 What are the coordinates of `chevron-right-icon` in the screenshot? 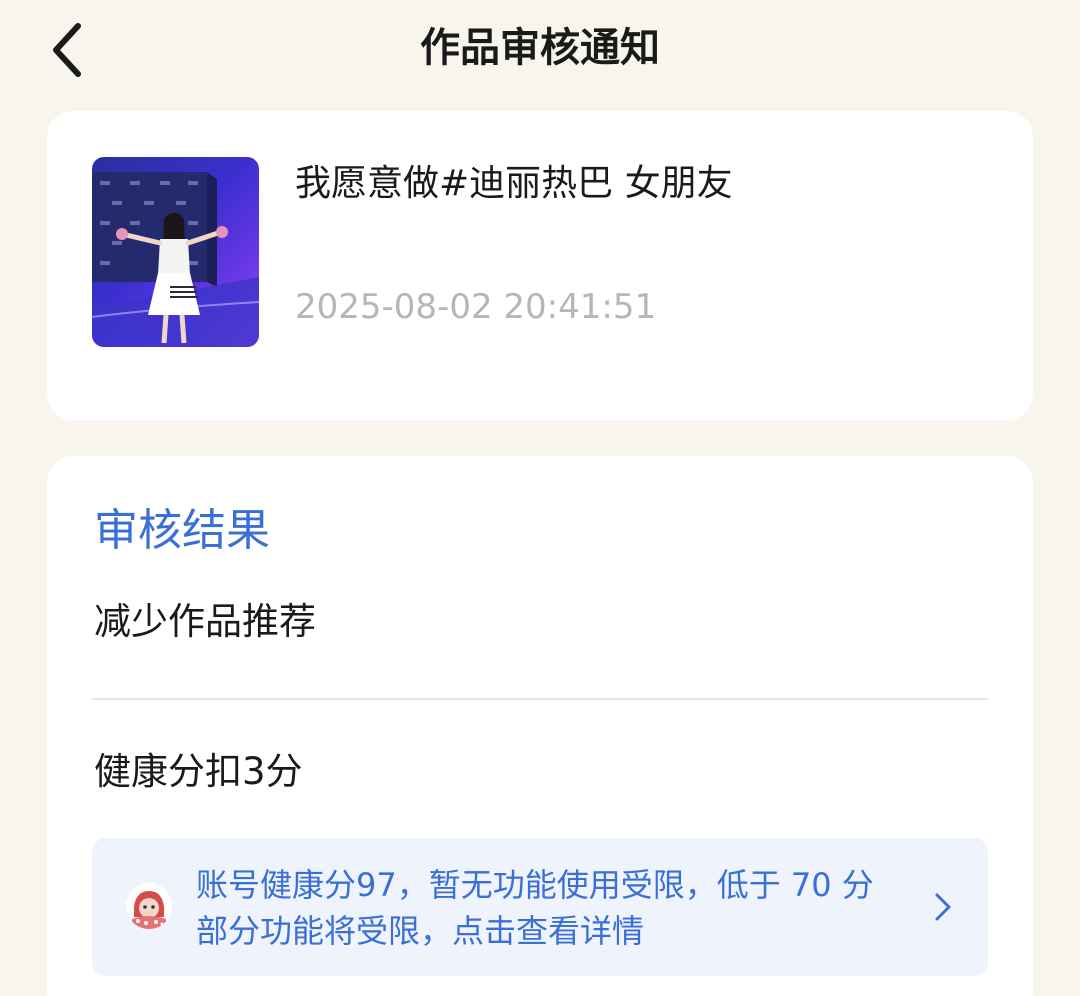 It's located at (943, 907).